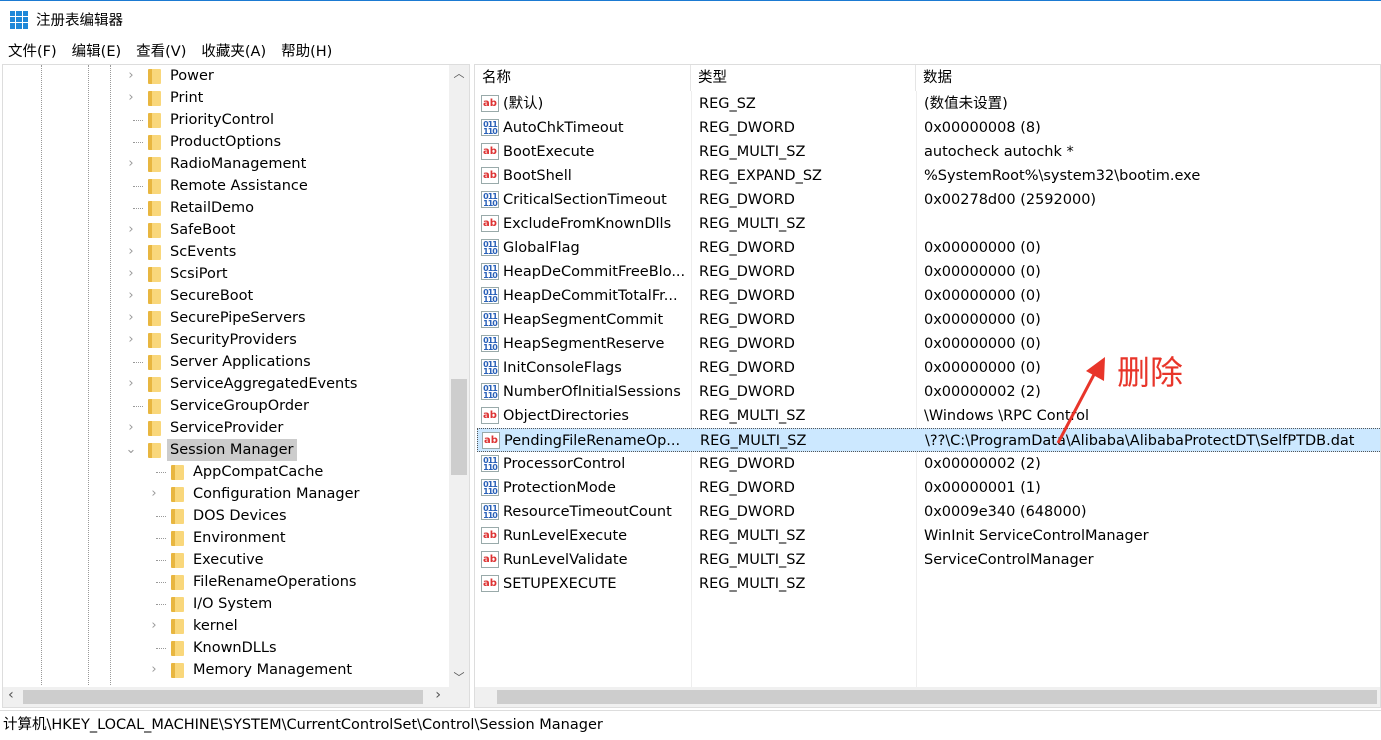  What do you see at coordinates (459, 376) in the screenshot?
I see `tree-vertical-scrollbar: ︿ ﹀` at bounding box center [459, 376].